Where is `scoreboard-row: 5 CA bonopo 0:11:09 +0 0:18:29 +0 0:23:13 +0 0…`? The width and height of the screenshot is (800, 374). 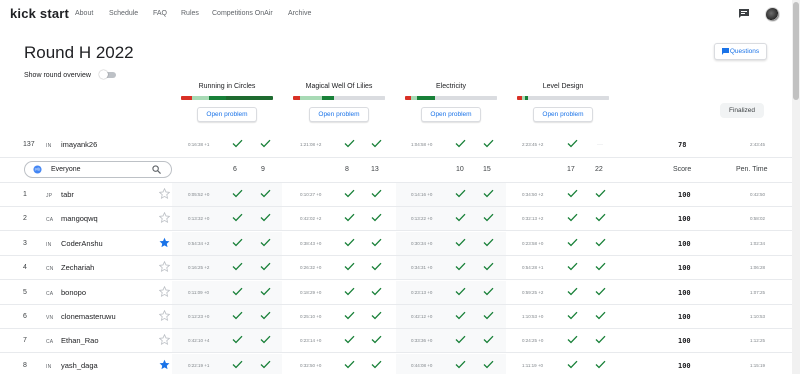
scoreboard-row: 5 CA bonopo 0:11:09 +0 0:18:29 +0 0:23:13 +0 0… is located at coordinates (396, 293).